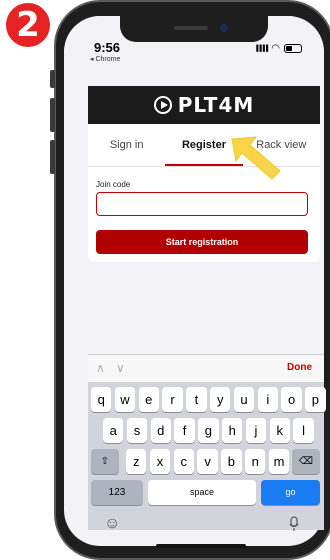 This screenshot has height=560, width=330. What do you see at coordinates (290, 492) in the screenshot?
I see `go-key: go` at bounding box center [290, 492].